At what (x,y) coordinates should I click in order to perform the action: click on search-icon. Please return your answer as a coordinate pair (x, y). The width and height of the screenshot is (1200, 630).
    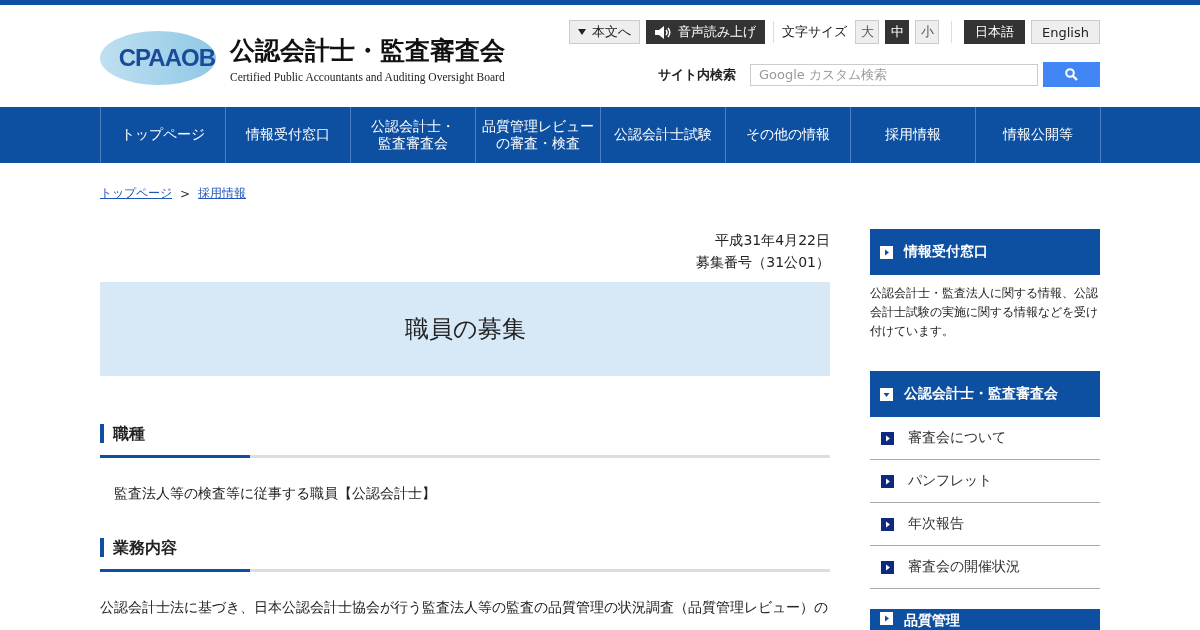
    Looking at the image, I should click on (1071, 74).